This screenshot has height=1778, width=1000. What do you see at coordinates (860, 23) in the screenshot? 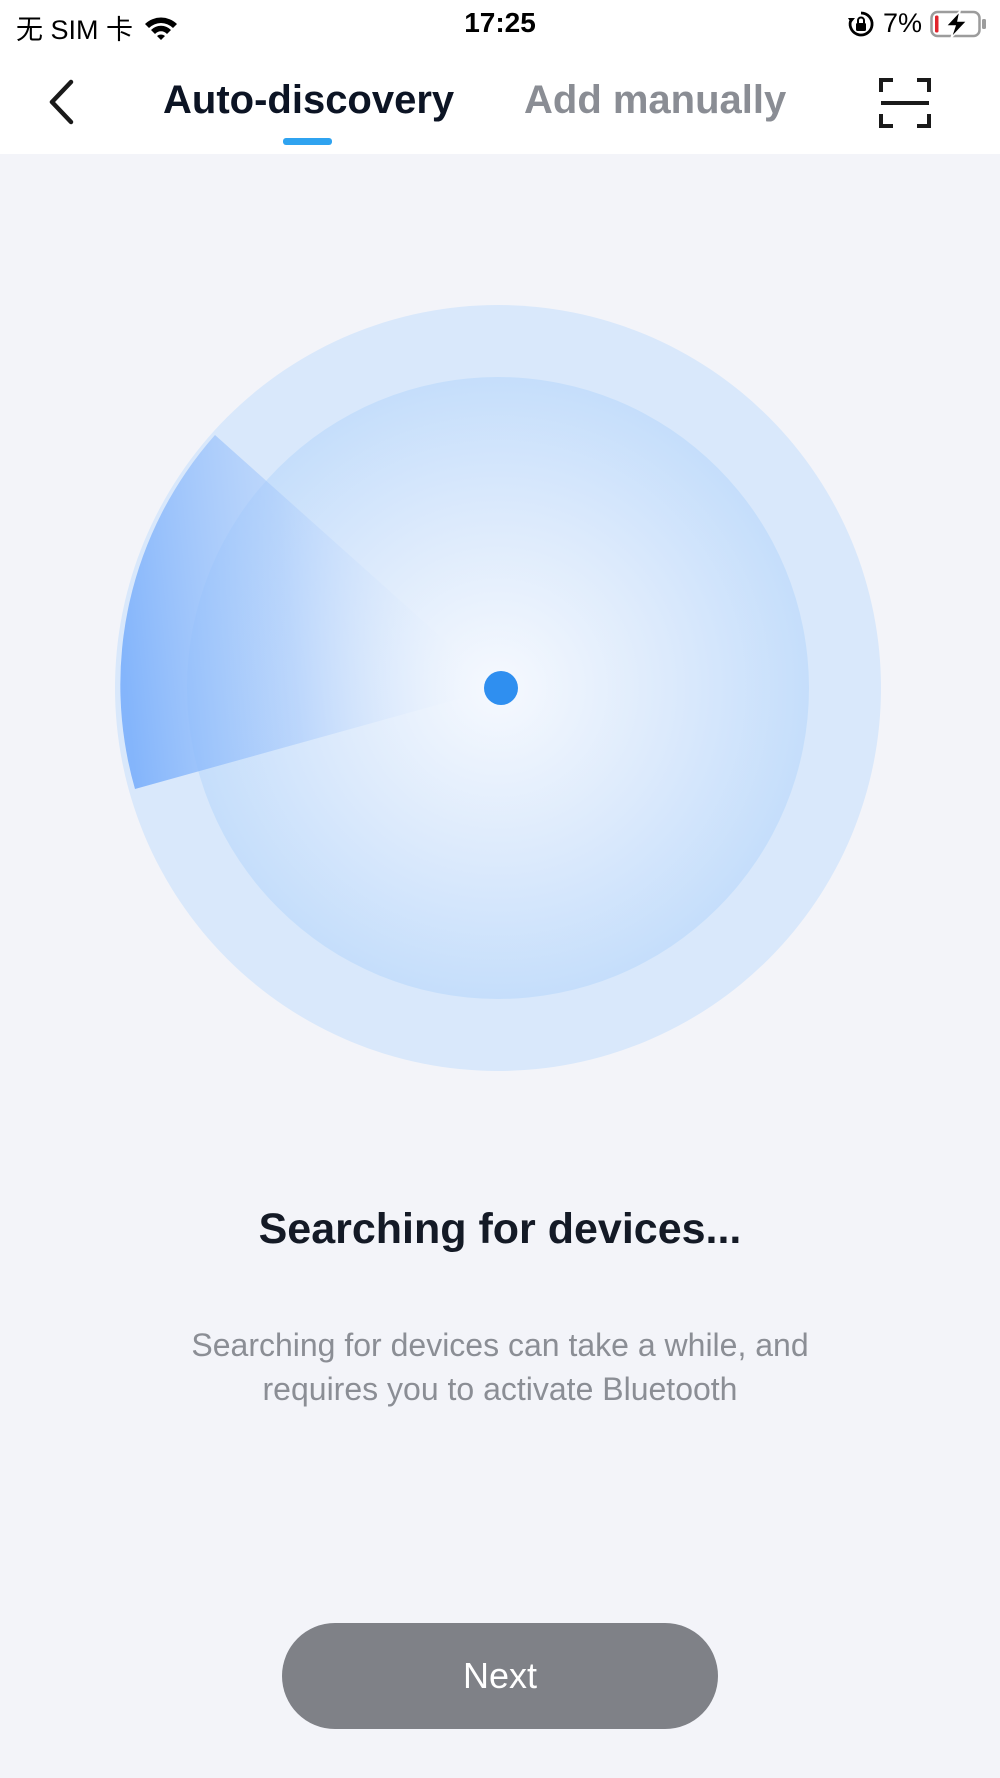
I see `rotation-lock-icon` at bounding box center [860, 23].